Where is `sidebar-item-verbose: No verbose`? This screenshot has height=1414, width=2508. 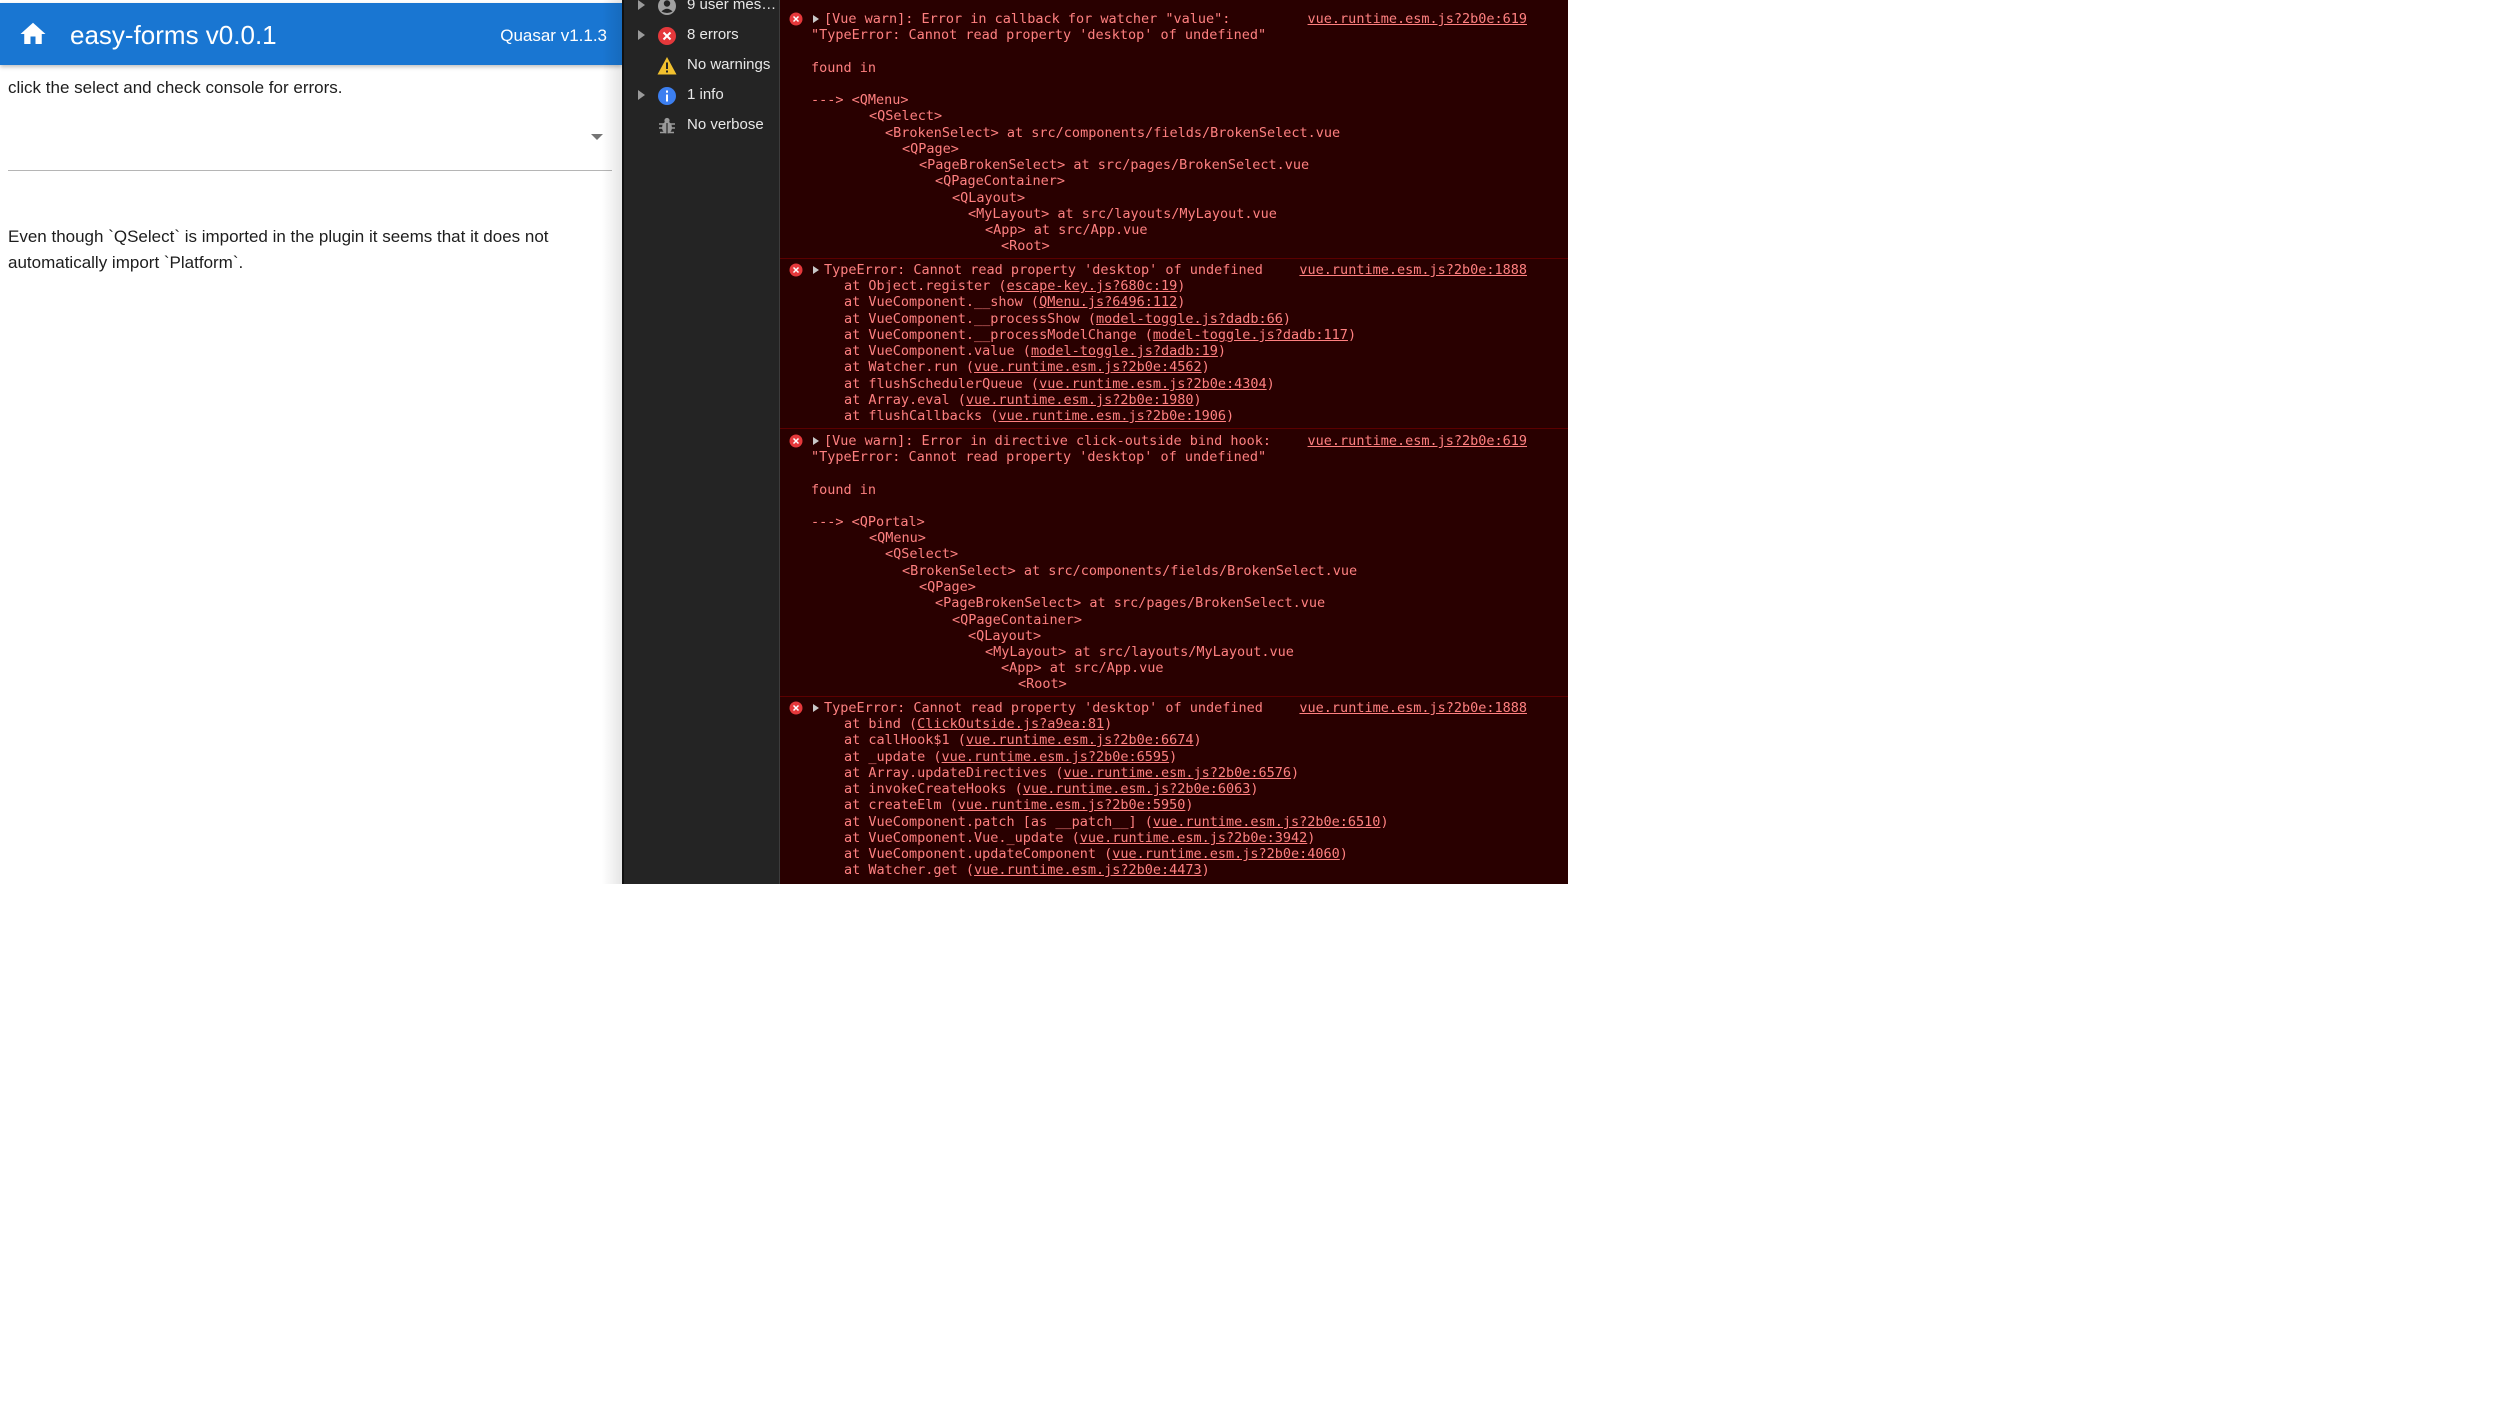 sidebar-item-verbose: No verbose is located at coordinates (702, 126).